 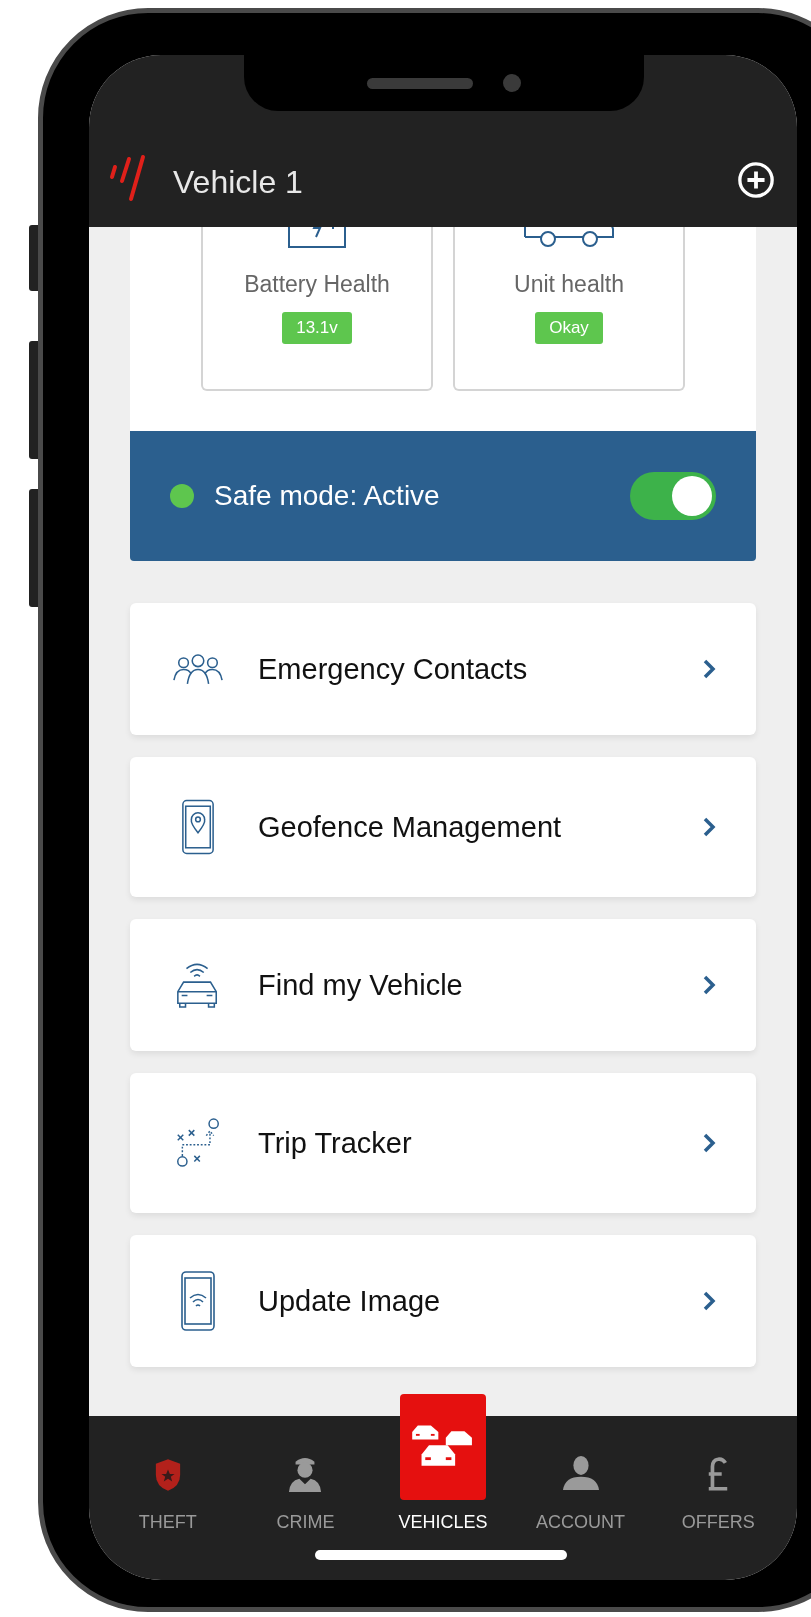 I want to click on nav-tab: VEHICLES, so click(x=443, y=1487).